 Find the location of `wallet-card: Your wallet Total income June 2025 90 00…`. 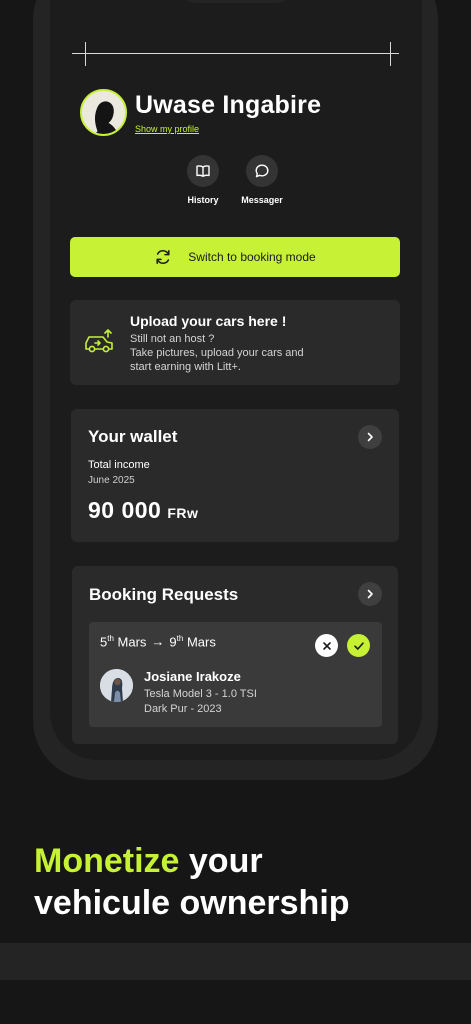

wallet-card: Your wallet Total income June 2025 90 00… is located at coordinates (235, 475).